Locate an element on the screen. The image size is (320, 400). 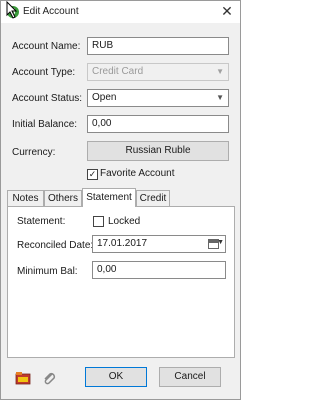
minimum-balance-value: 0,00 is located at coordinates (107, 269).